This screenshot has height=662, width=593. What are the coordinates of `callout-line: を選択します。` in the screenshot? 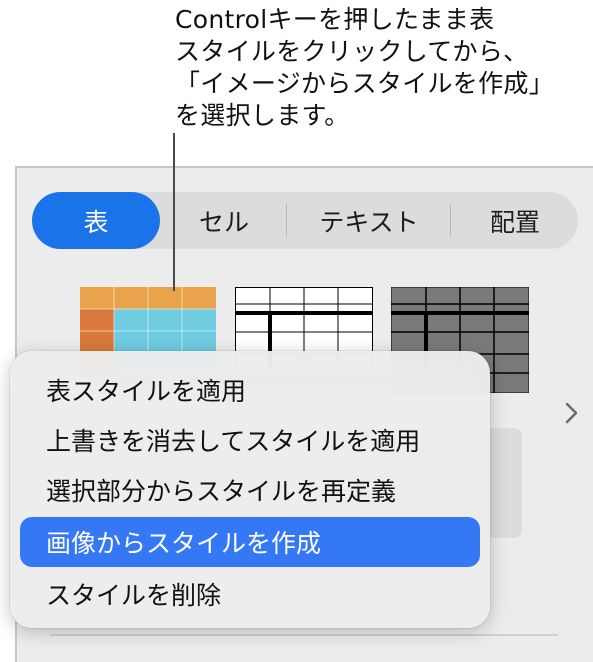 It's located at (262, 115).